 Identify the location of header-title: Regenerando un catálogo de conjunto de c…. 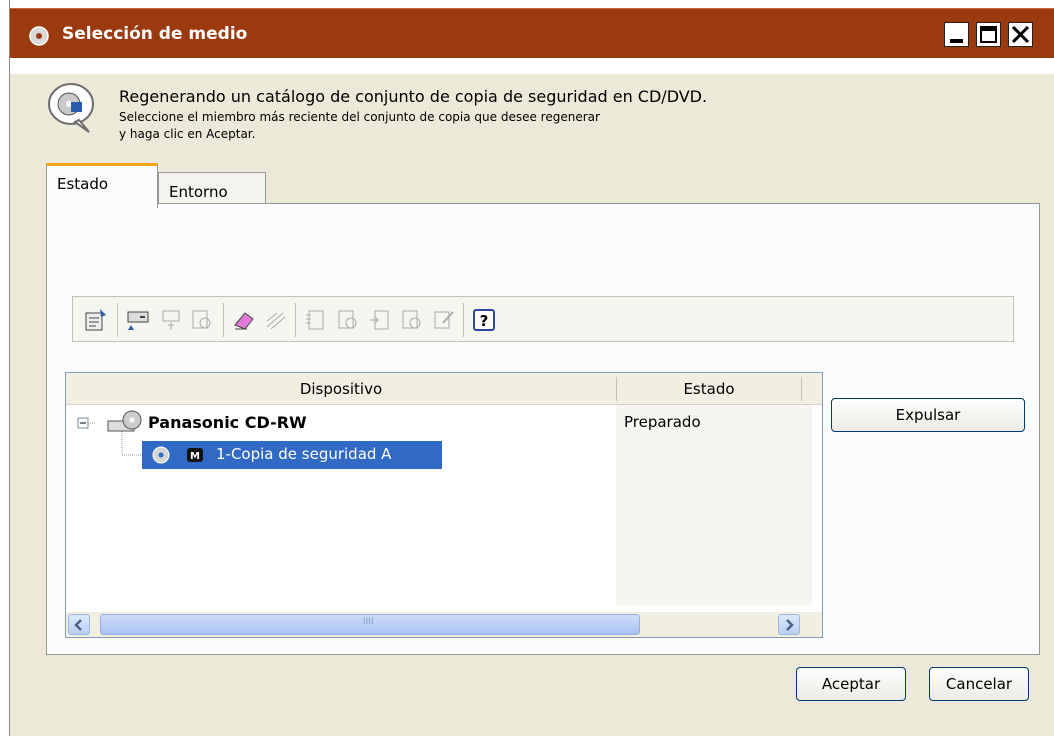
(413, 96).